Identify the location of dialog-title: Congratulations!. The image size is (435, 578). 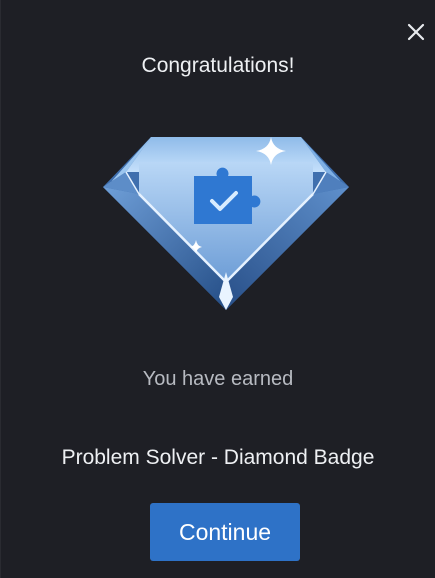
(218, 65).